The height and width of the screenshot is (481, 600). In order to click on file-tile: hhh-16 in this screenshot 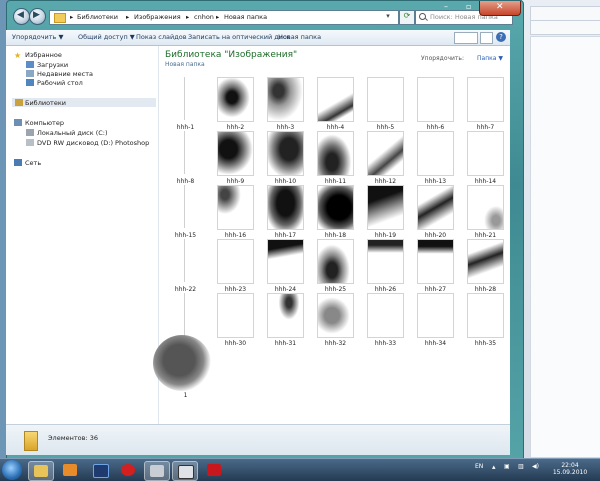, I will do `click(235, 212)`.